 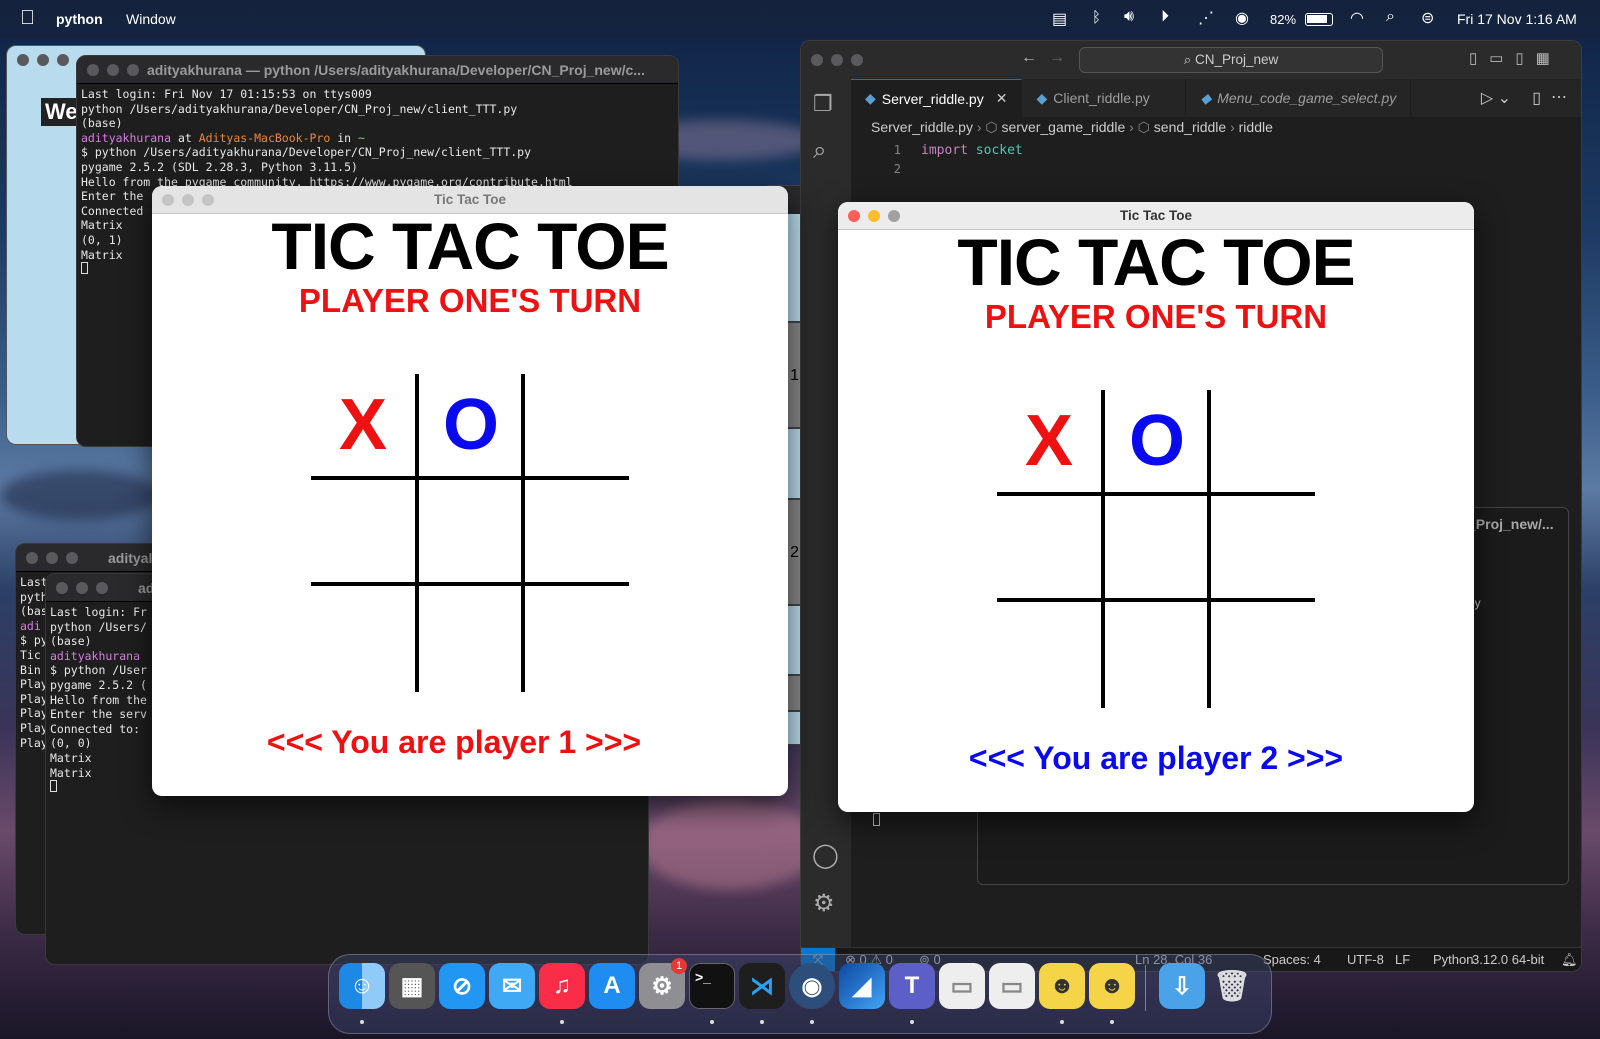 I want to click on tab-menu-code: ◆ Menu_code_game_select.py, so click(x=1299, y=98).